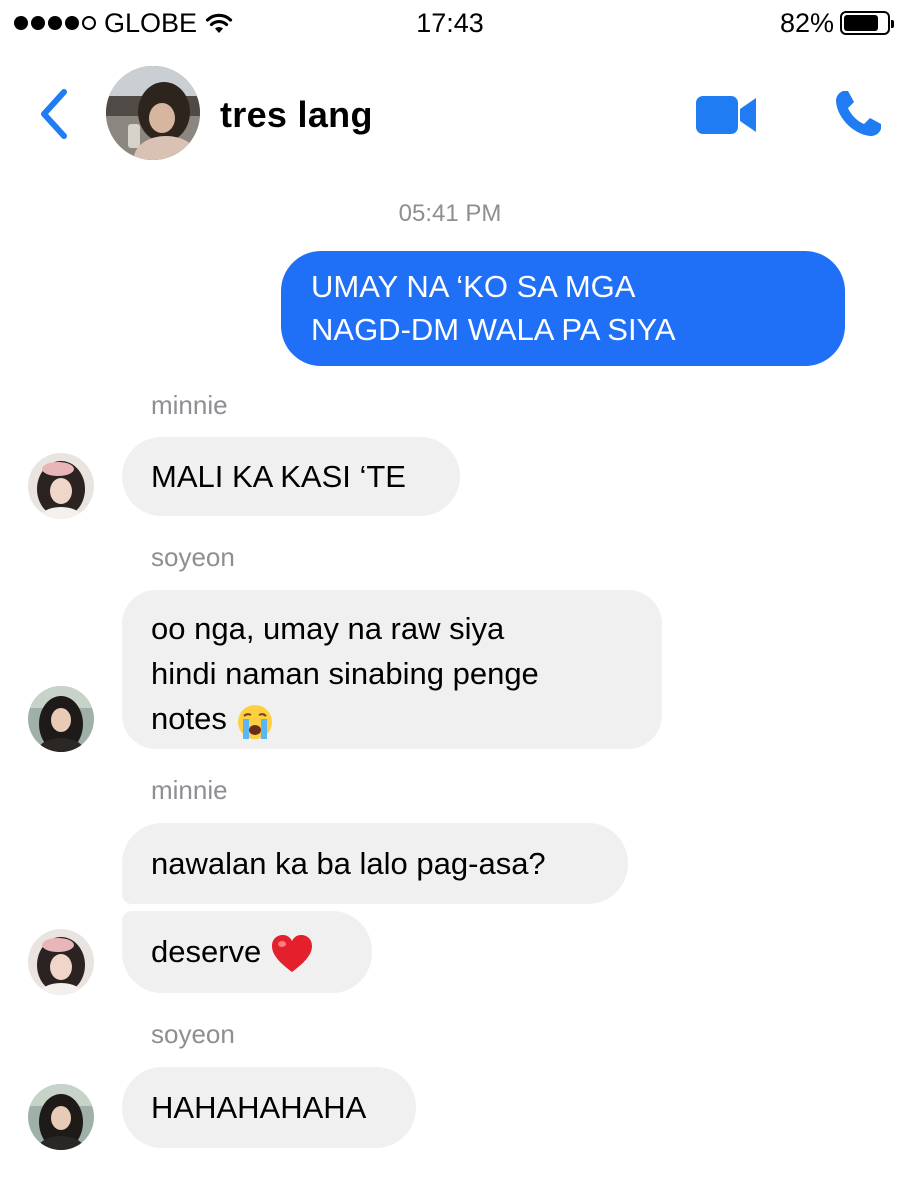 The image size is (900, 1200). I want to click on clock: 17:43, so click(450, 23).